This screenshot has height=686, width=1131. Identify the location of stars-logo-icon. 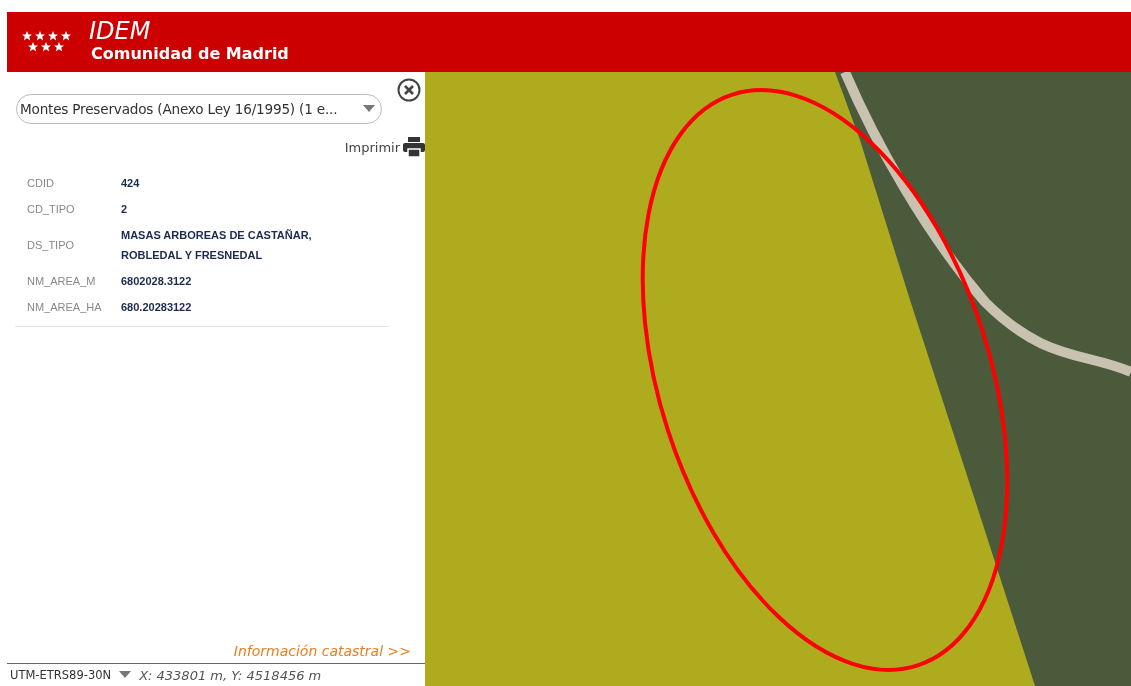
(47, 42).